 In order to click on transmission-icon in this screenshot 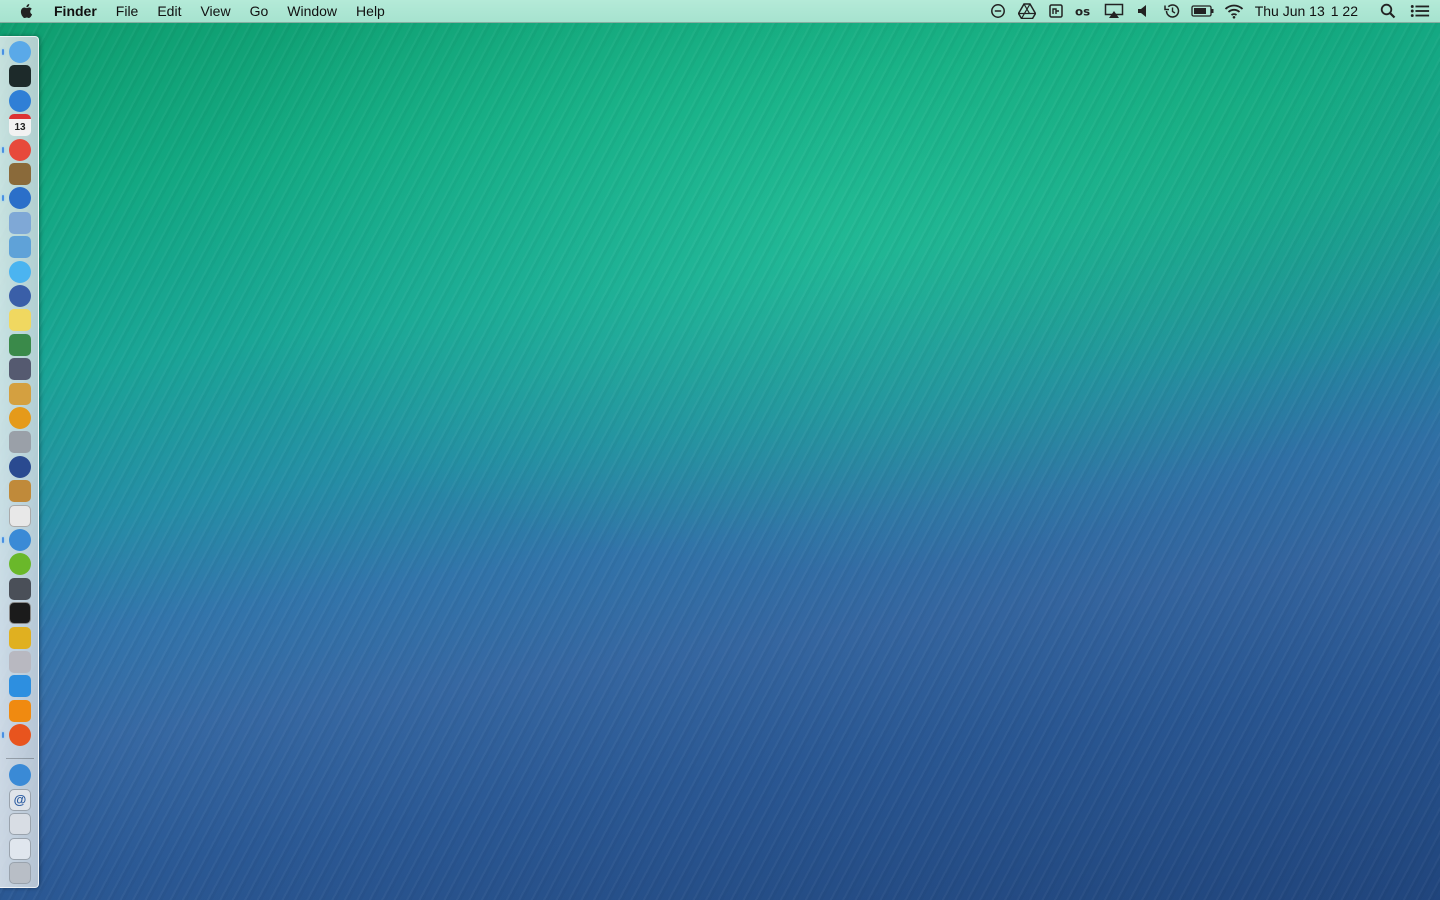, I will do `click(20, 662)`.